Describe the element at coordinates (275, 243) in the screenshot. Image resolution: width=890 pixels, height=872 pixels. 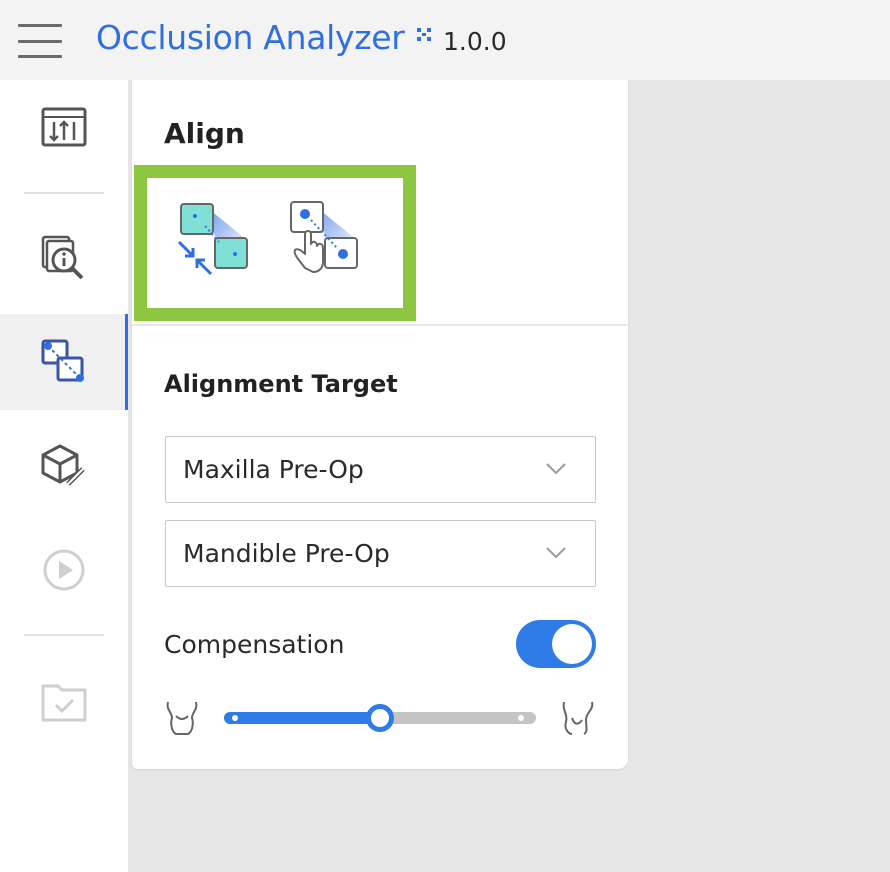
I see `align-tool-group` at that location.